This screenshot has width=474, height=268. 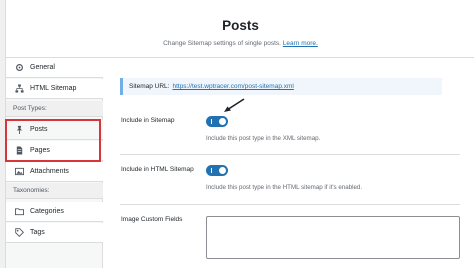 I want to click on include-html-toggle, so click(x=217, y=170).